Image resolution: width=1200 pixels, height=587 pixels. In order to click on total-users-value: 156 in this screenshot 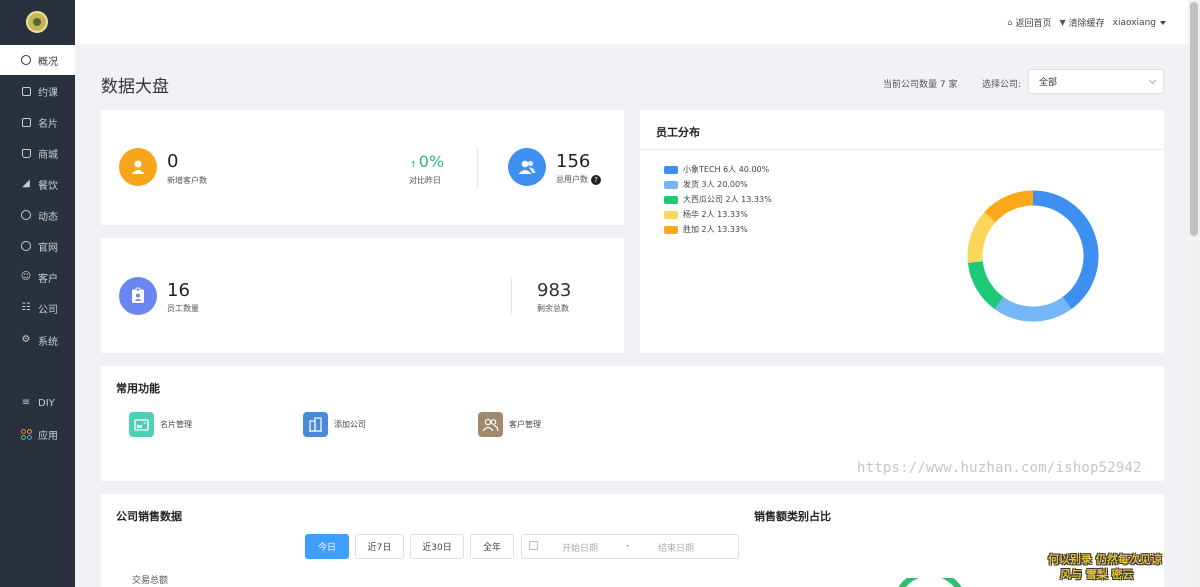, I will do `click(573, 161)`.